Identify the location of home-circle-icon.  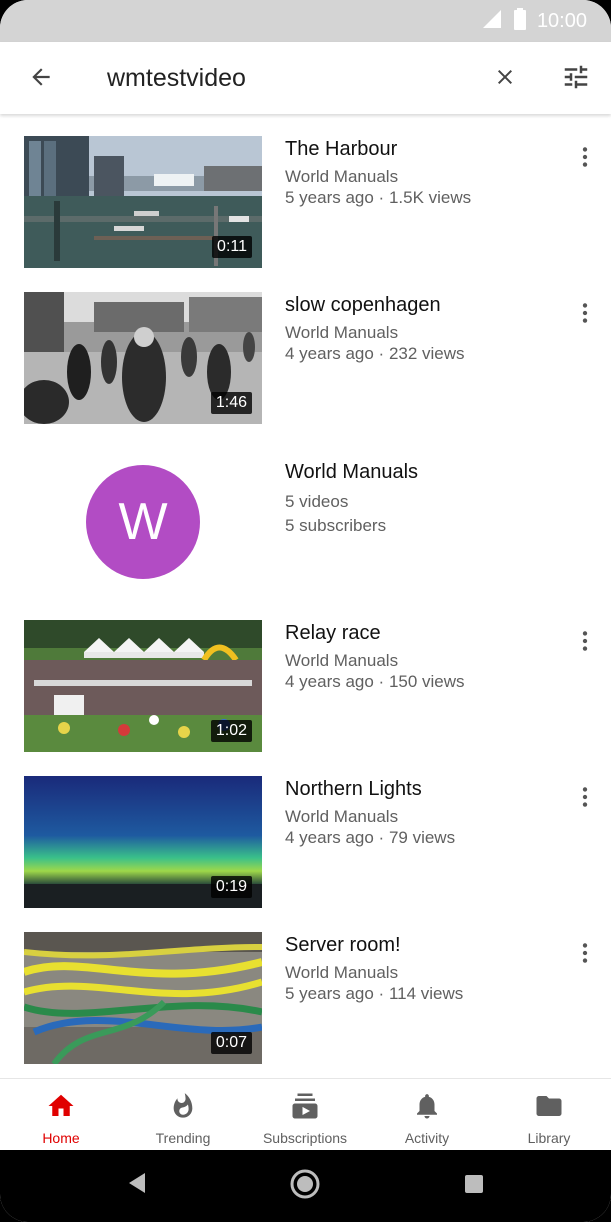
(305, 1186).